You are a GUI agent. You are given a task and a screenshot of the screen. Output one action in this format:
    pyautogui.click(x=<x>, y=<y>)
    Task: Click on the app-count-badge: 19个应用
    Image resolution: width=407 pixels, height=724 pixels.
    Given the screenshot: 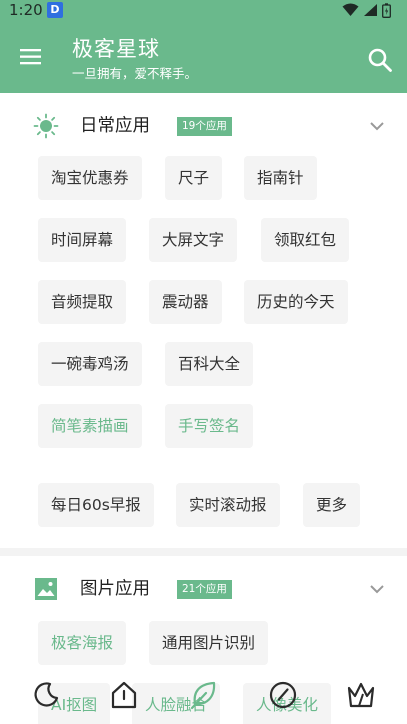 What is the action you would take?
    pyautogui.click(x=204, y=126)
    